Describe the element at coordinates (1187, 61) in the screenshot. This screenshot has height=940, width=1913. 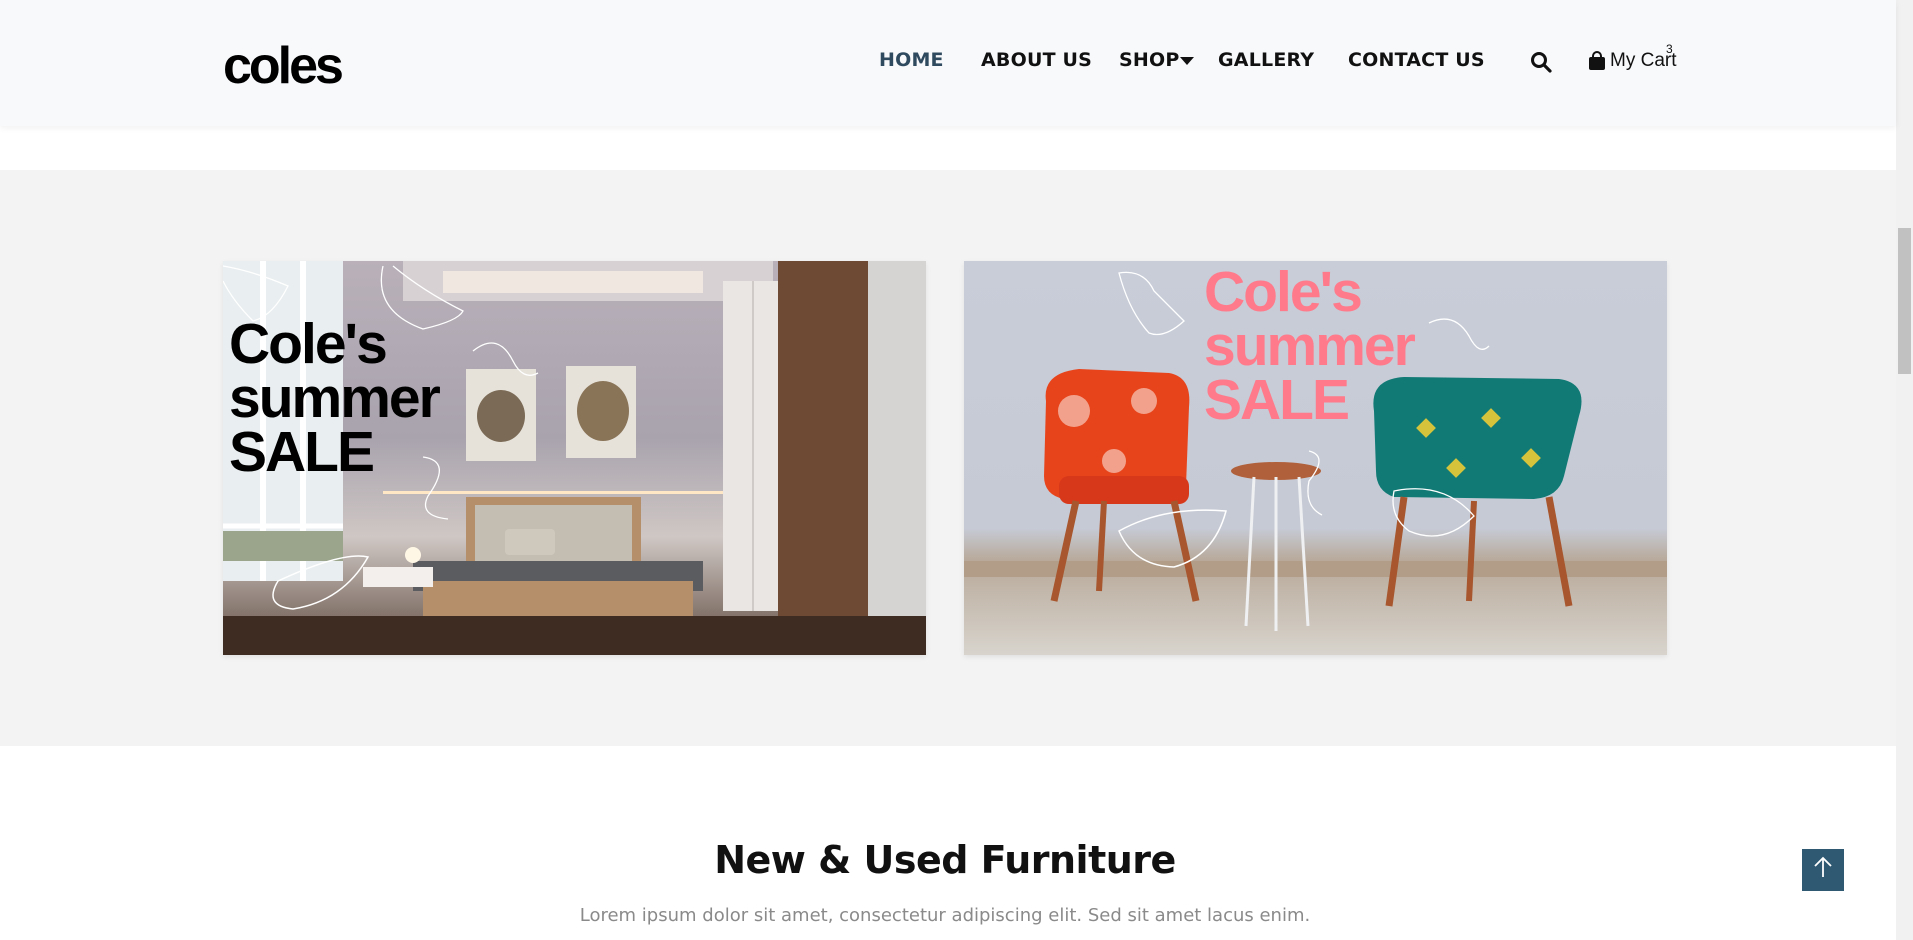
I see `caret-down-icon` at that location.